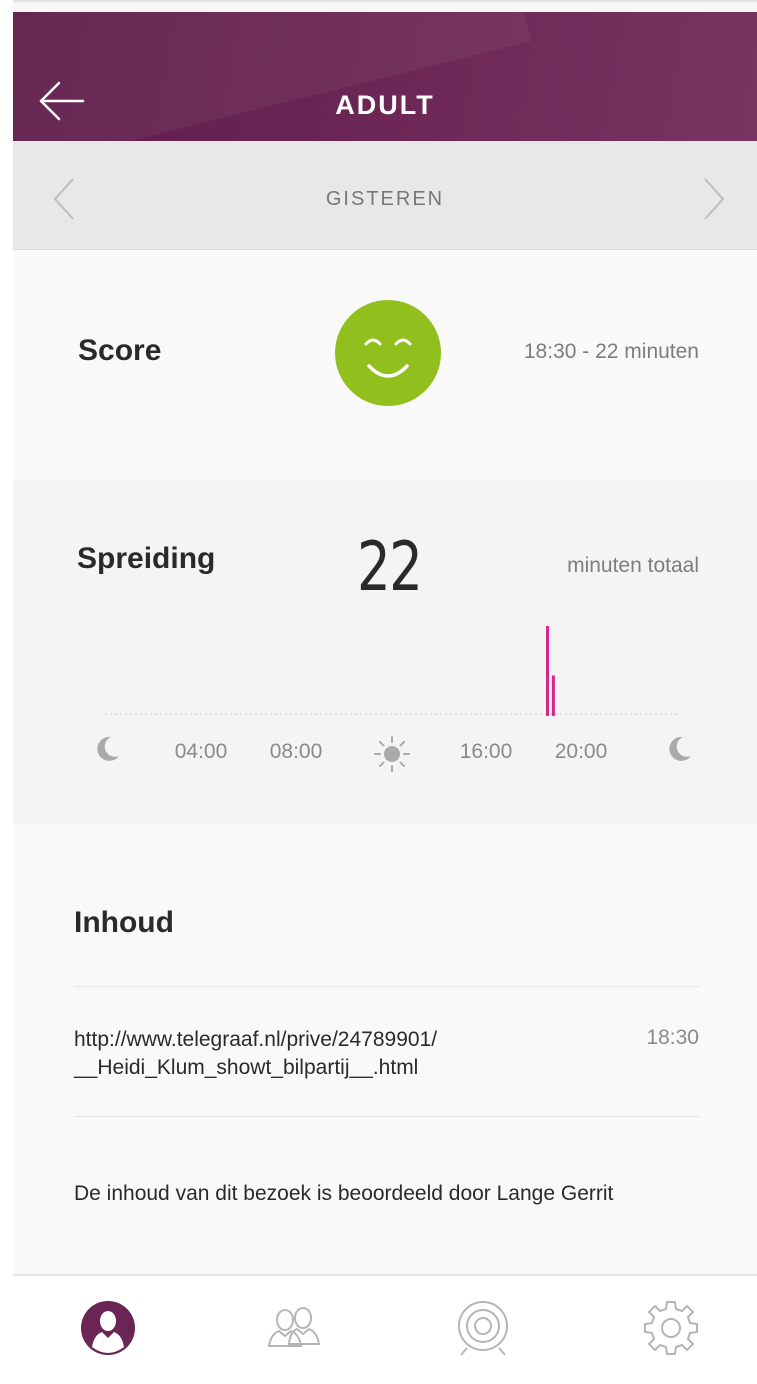  What do you see at coordinates (201, 751) in the screenshot?
I see `axis-tick-0400: 04:00` at bounding box center [201, 751].